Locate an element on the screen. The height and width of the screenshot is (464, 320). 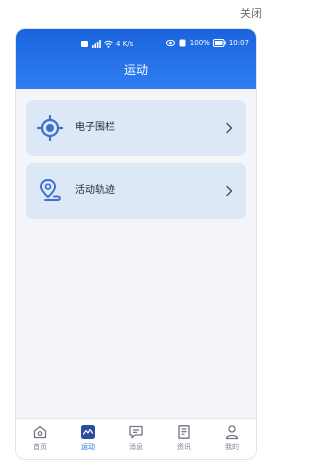
menu-item-label: 电子围栏 is located at coordinates (95, 127).